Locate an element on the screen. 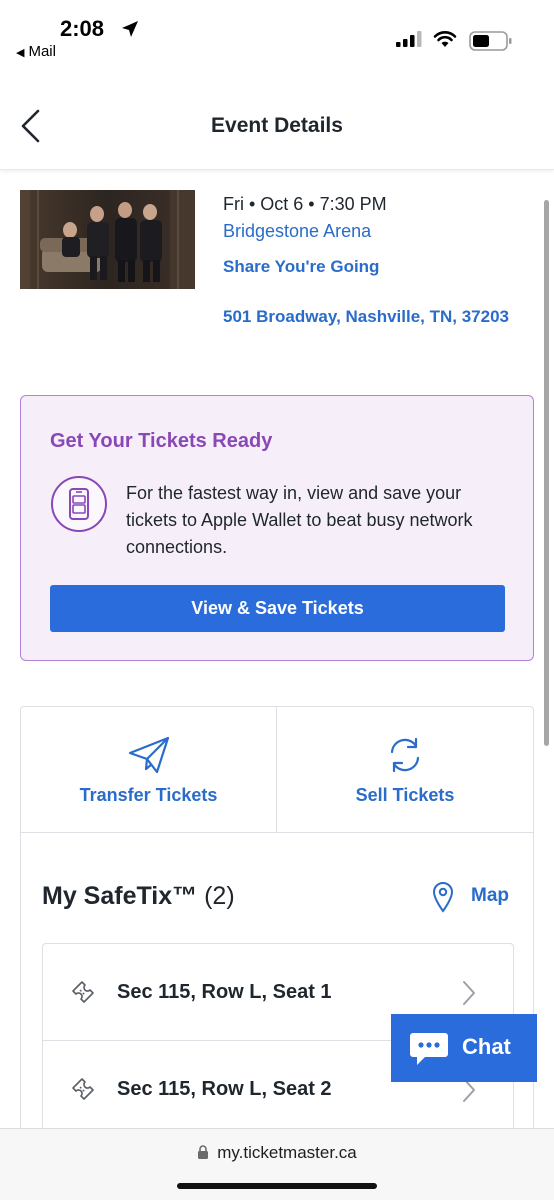 This screenshot has width=554, height=1200. nav-bar: Event Details is located at coordinates (277, 127).